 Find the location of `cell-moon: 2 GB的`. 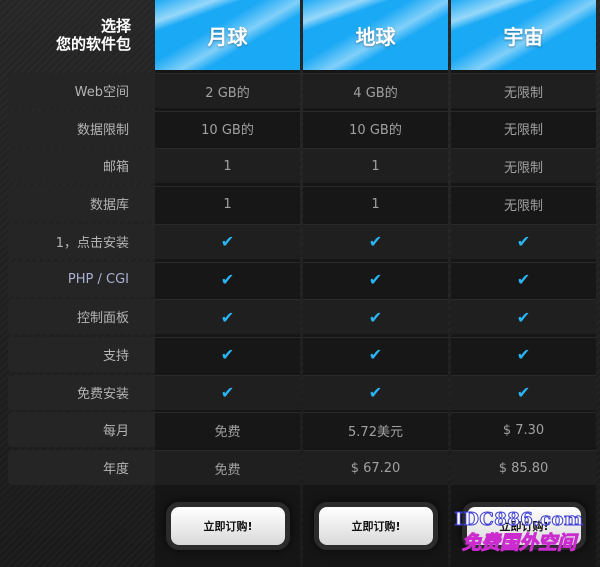

cell-moon: 2 GB的 is located at coordinates (227, 90).